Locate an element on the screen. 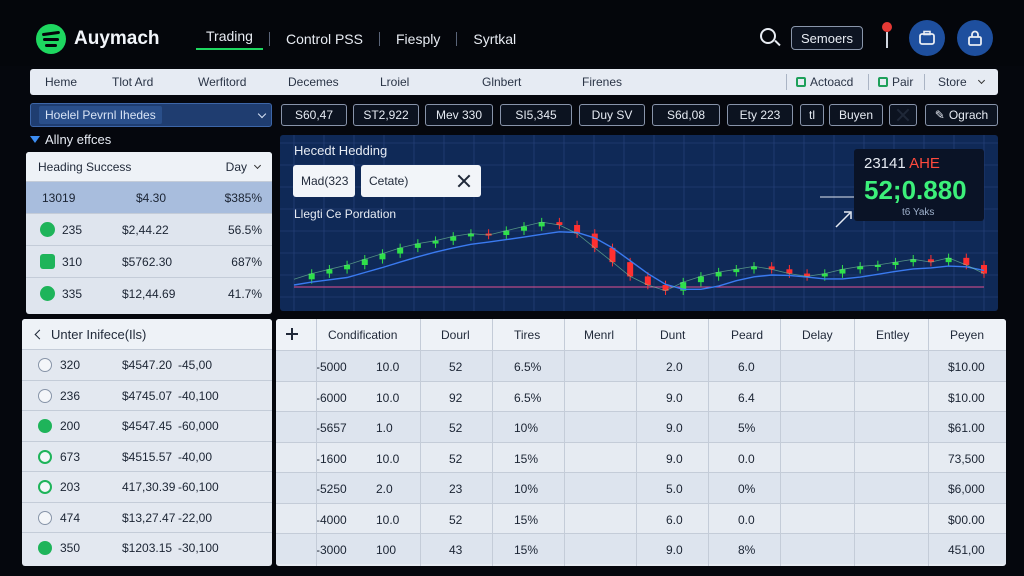 Image resolution: width=1024 pixels, height=576 pixels. filter-pill: ST2,922 is located at coordinates (386, 115).